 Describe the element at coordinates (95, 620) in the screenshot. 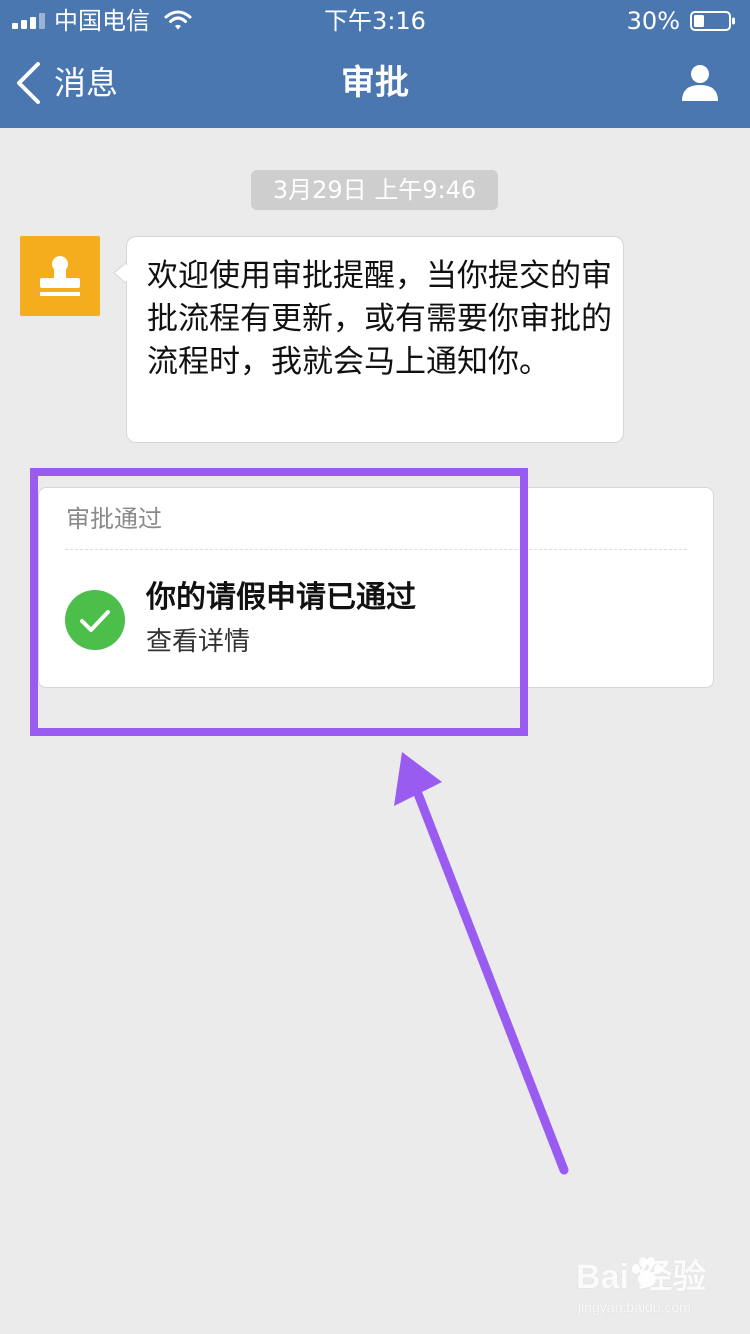

I see `check-circle-icon` at that location.